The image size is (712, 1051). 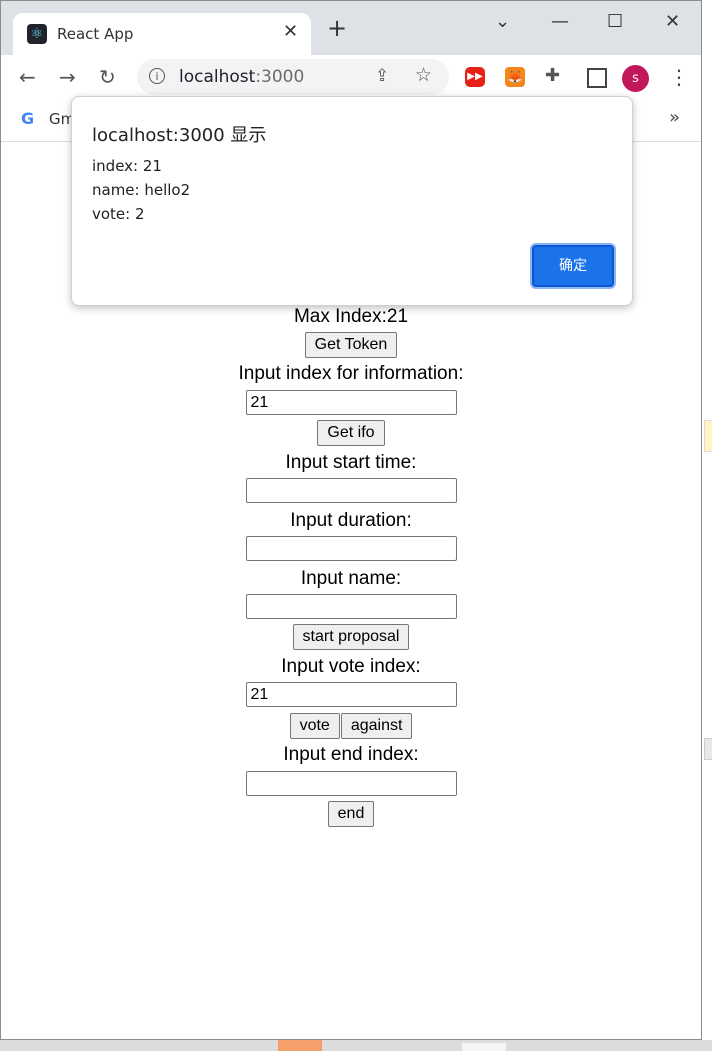 I want to click on close-window-icon: ✕, so click(x=672, y=21).